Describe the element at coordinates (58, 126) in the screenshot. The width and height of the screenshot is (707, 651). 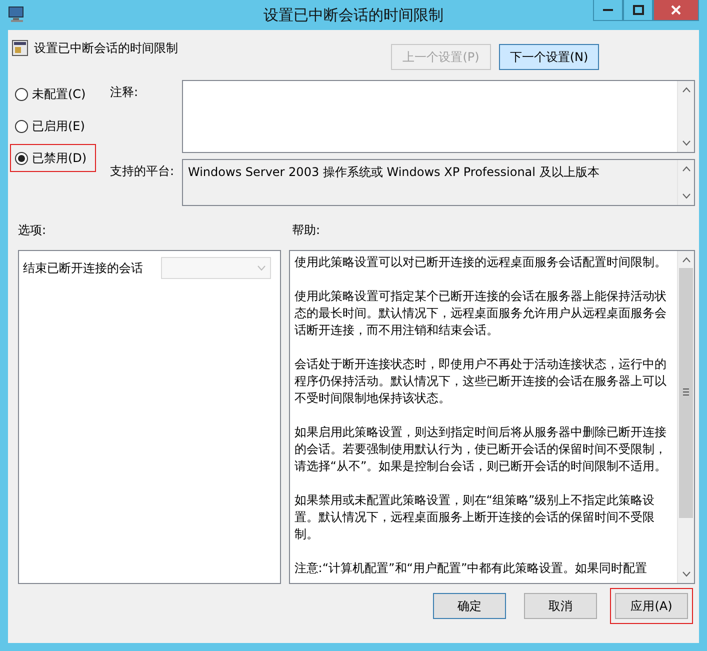
I see `radio-label: 已启用(E)` at that location.